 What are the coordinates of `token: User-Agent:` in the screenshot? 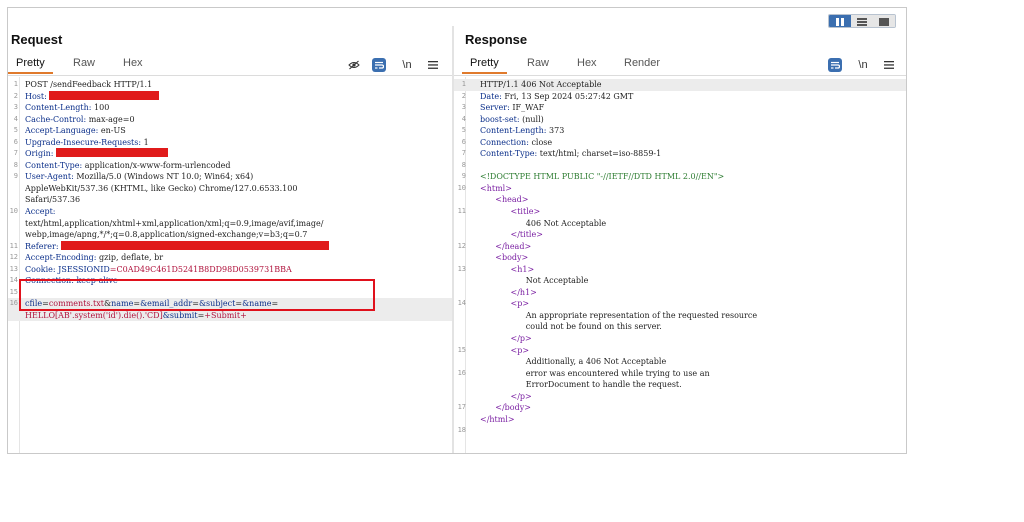 It's located at (51, 177).